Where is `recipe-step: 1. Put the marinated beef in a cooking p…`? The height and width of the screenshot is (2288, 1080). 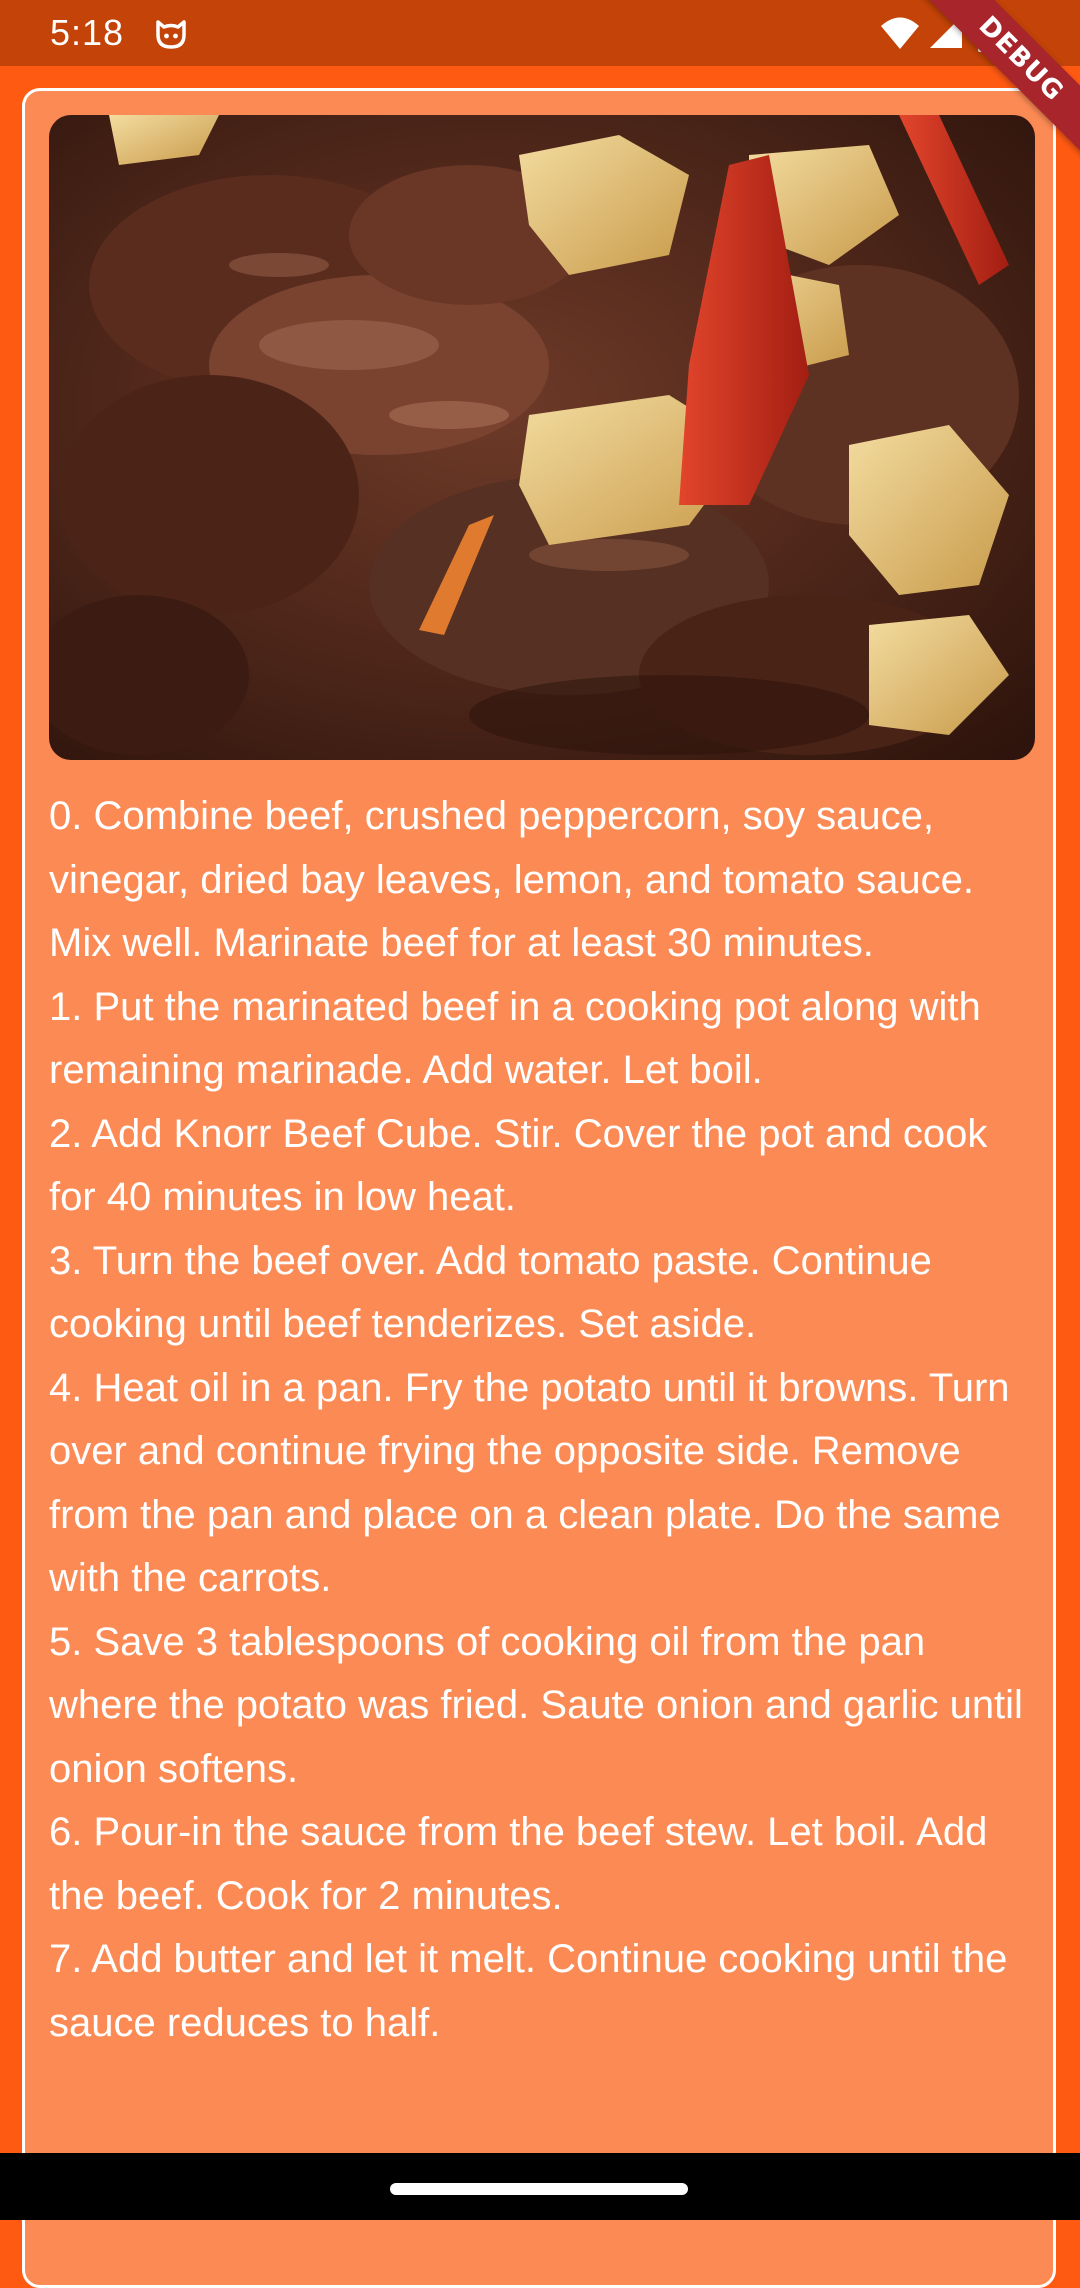
recipe-step: 1. Put the marinated beef in a cooking p… is located at coordinates (515, 1038).